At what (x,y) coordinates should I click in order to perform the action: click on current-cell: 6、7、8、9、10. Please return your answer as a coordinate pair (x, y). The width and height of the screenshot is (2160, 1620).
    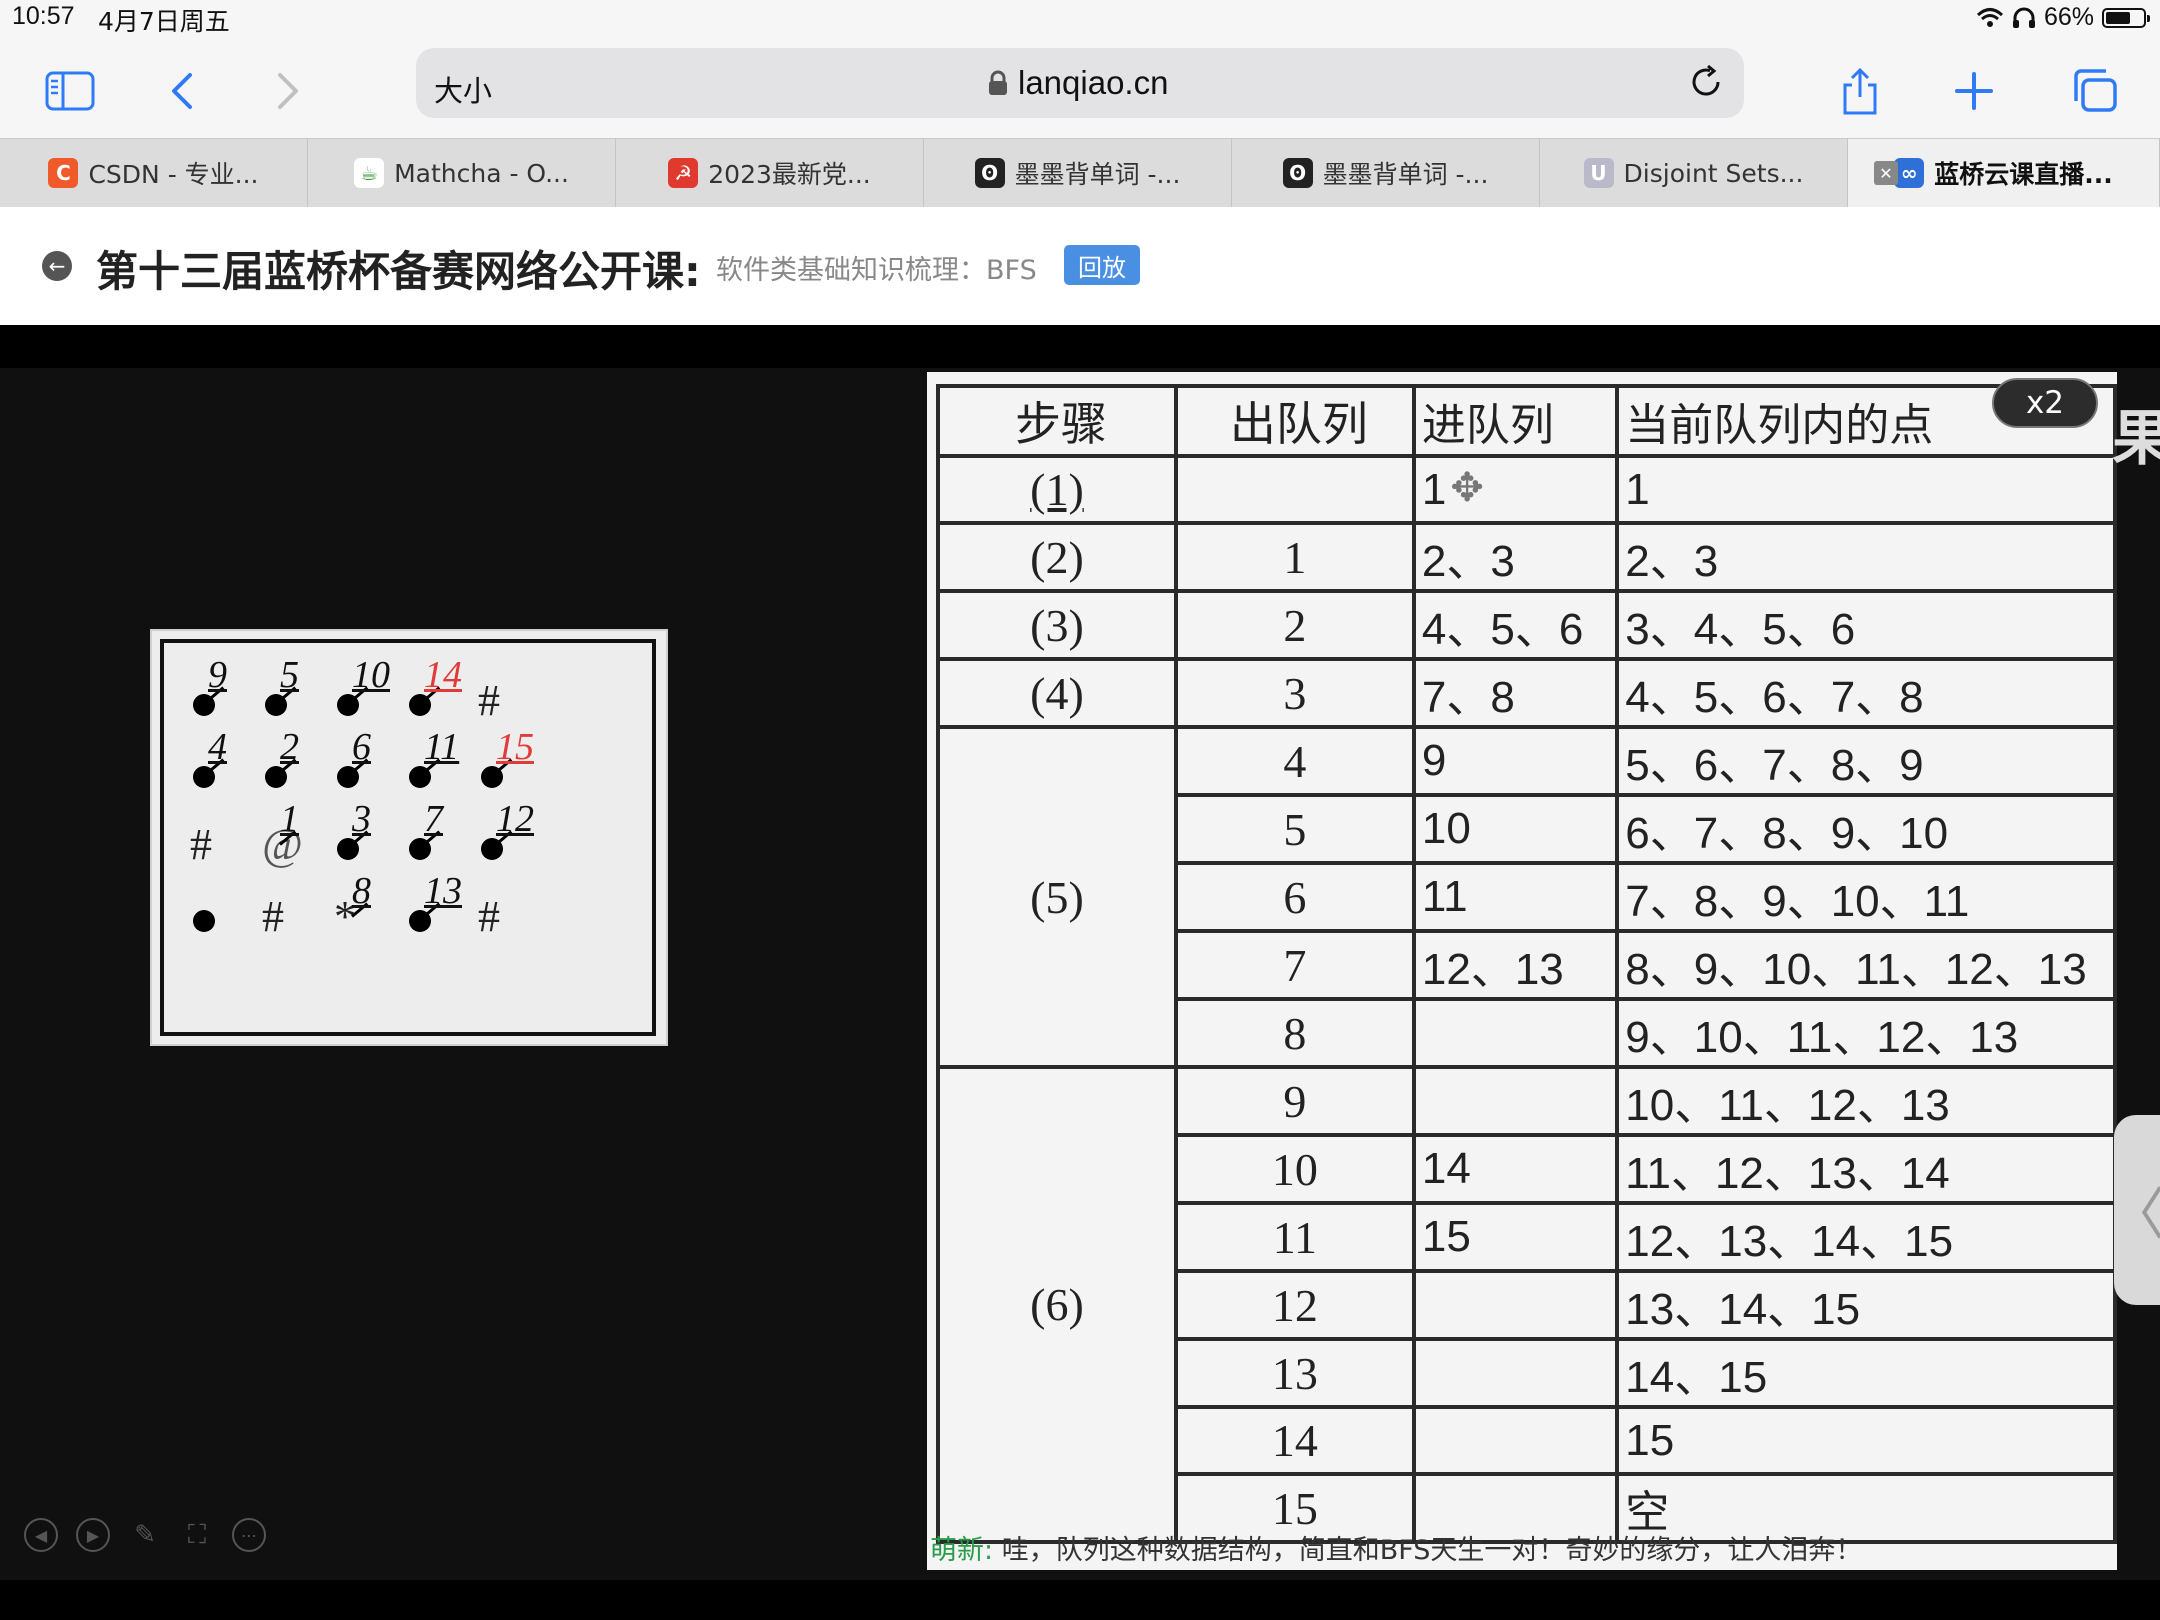
    Looking at the image, I should click on (1866, 829).